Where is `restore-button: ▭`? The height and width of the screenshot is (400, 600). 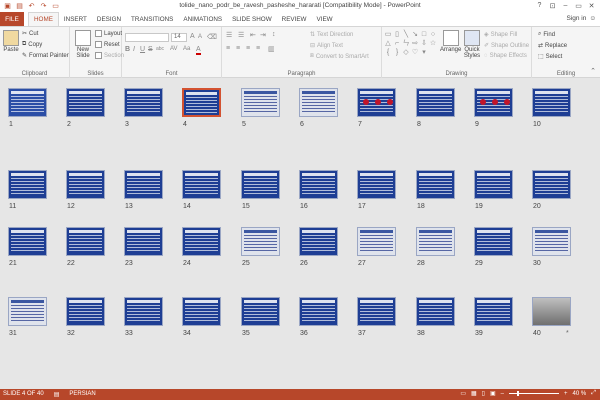 restore-button: ▭ is located at coordinates (578, 5).